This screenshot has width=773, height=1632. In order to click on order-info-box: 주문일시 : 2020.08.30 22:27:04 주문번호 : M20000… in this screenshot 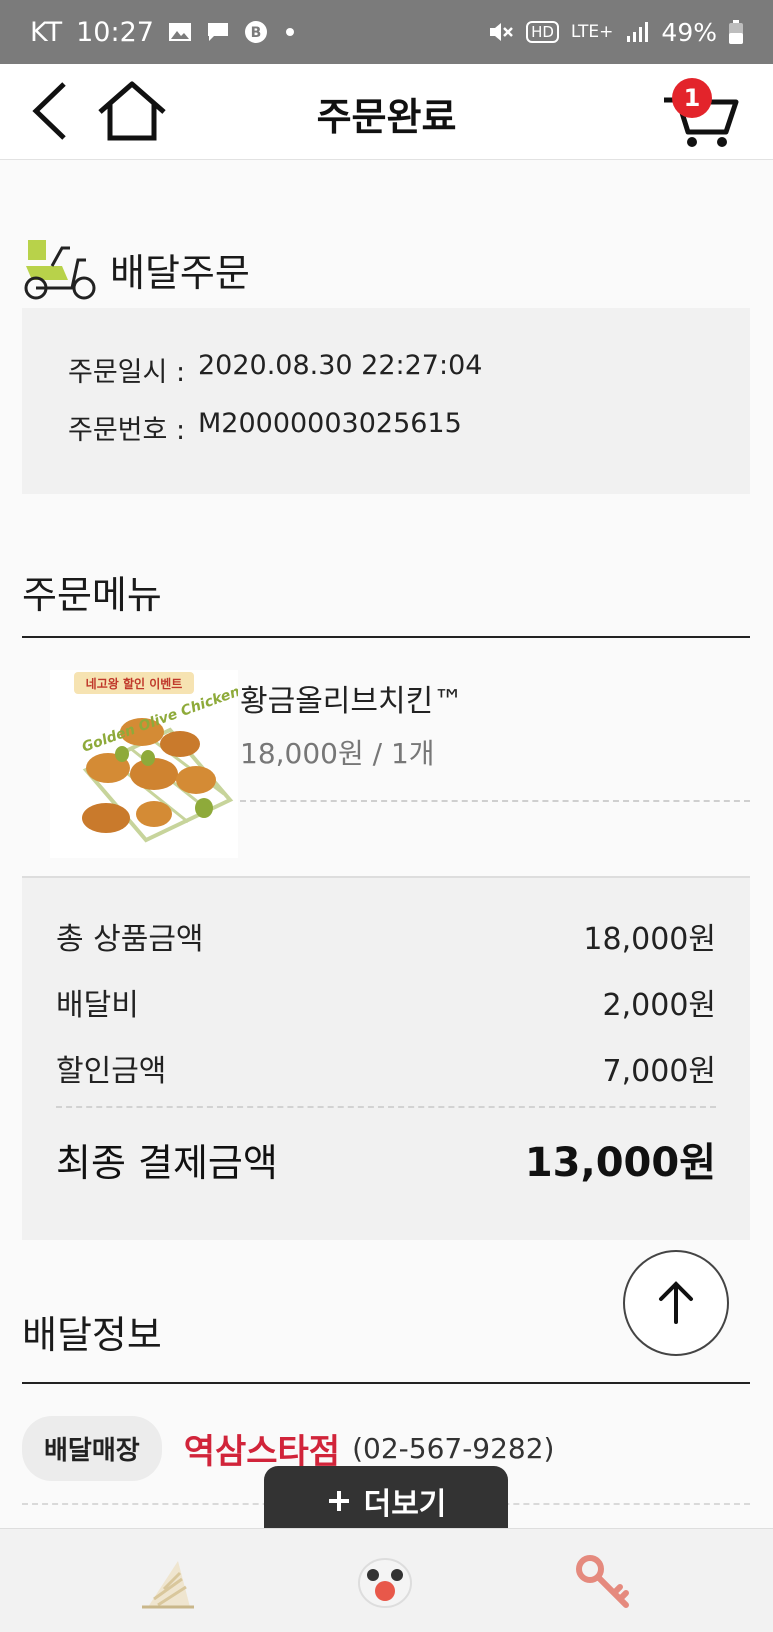, I will do `click(386, 401)`.